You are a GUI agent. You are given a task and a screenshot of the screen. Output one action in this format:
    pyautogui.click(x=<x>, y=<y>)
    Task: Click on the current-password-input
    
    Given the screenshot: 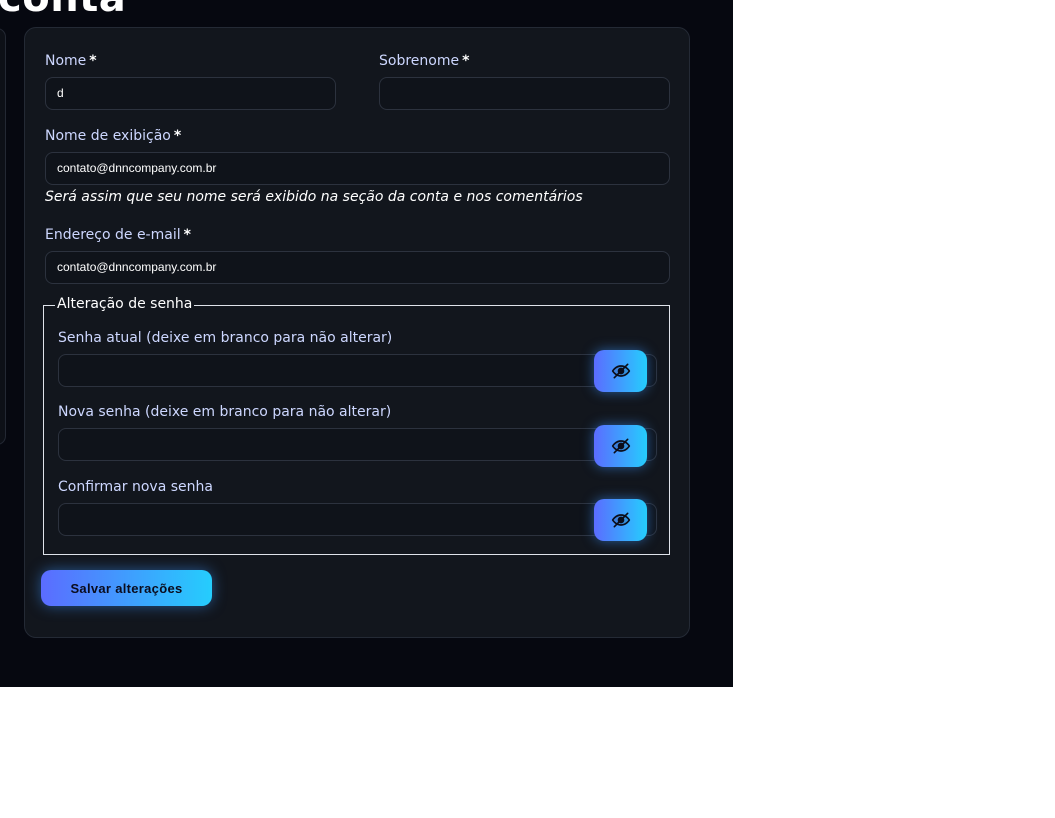 What is the action you would take?
    pyautogui.click(x=357, y=370)
    